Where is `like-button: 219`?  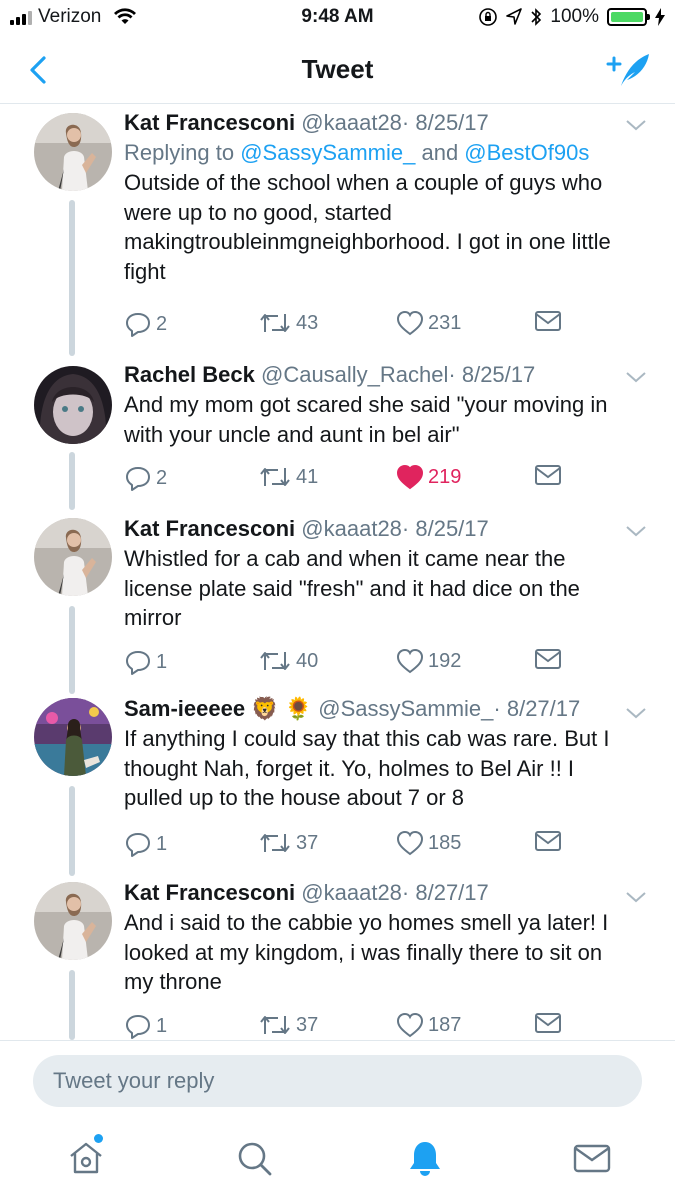 like-button: 219 is located at coordinates (428, 477).